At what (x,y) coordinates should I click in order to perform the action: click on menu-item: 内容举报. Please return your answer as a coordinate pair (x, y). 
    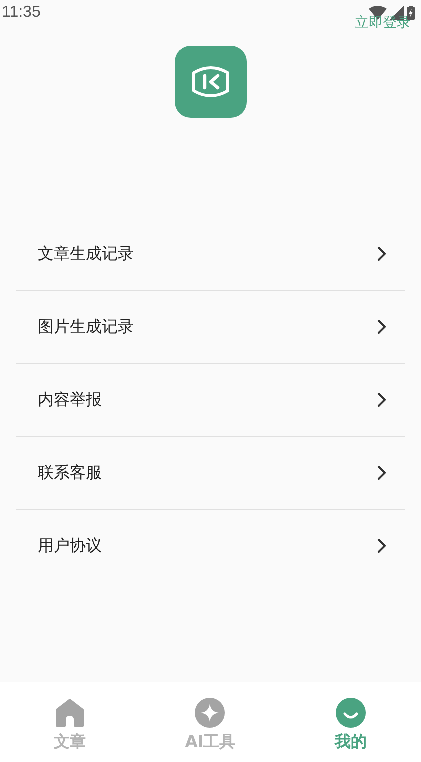
    Looking at the image, I should click on (210, 400).